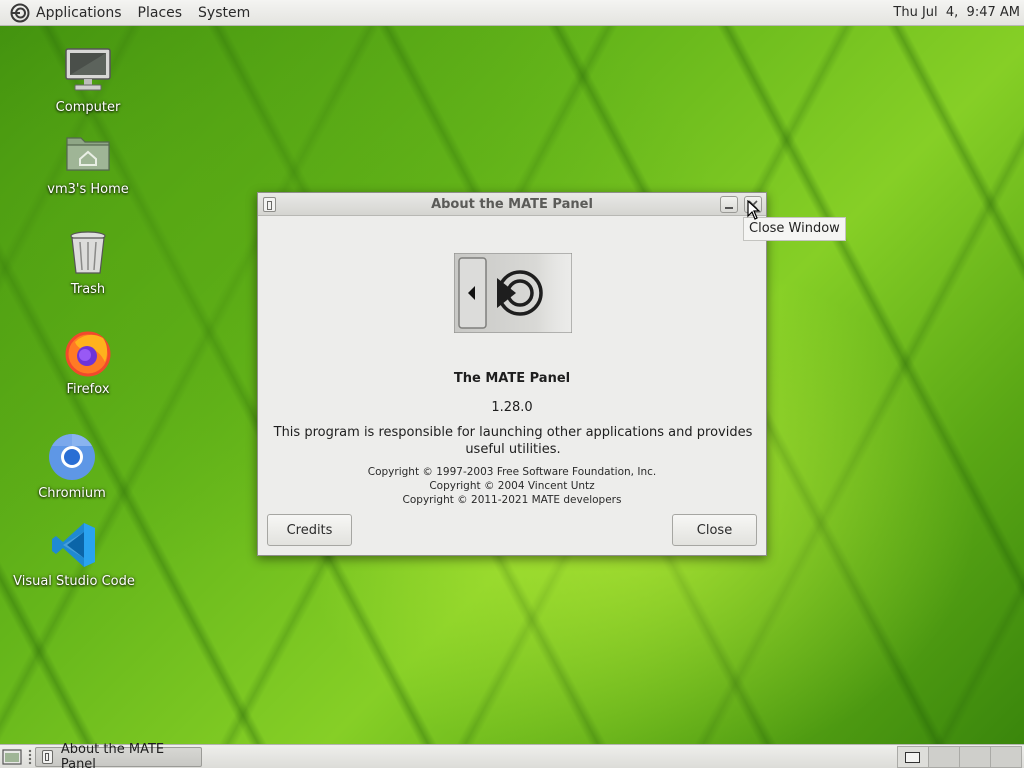 Image resolution: width=1024 pixels, height=768 pixels. I want to click on copyright-line: Copyright © 2011-2021 MATE developers, so click(512, 500).